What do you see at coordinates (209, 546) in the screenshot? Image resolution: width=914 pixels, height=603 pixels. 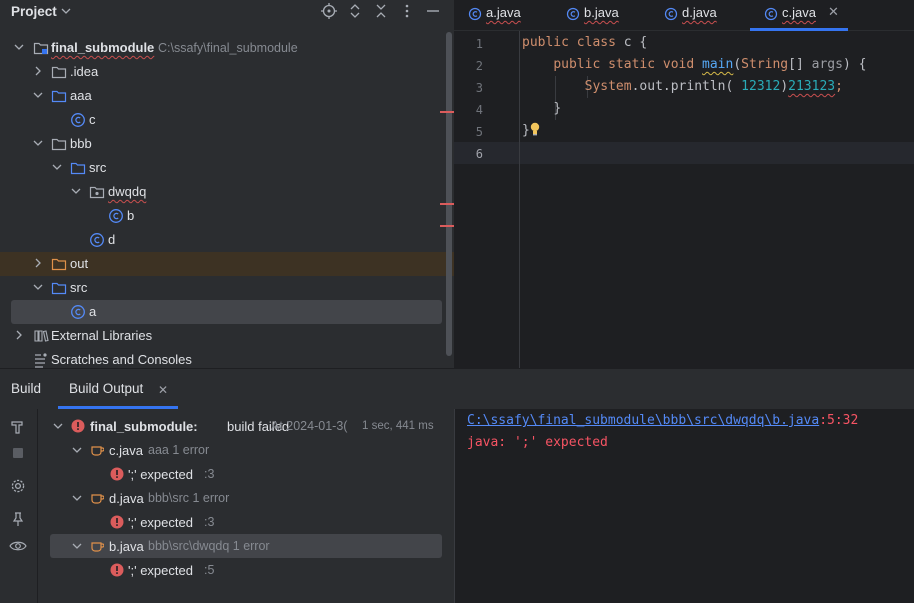 I see `file-hint: bbb\src\dwqdq 1 error` at bounding box center [209, 546].